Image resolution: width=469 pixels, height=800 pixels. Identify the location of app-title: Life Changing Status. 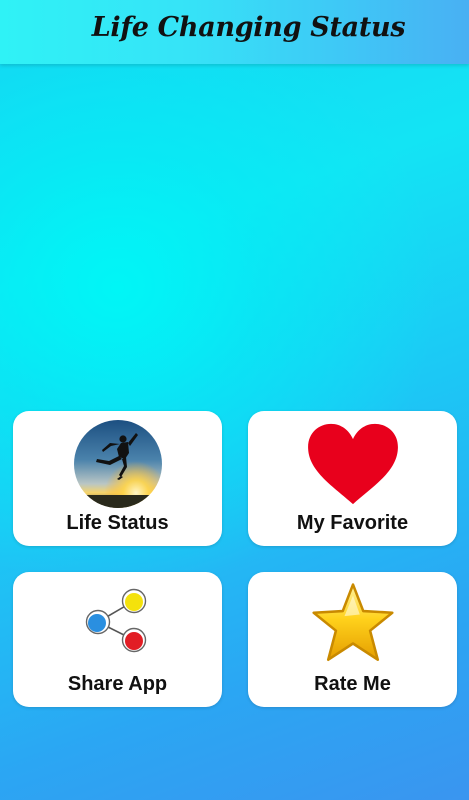
(248, 27).